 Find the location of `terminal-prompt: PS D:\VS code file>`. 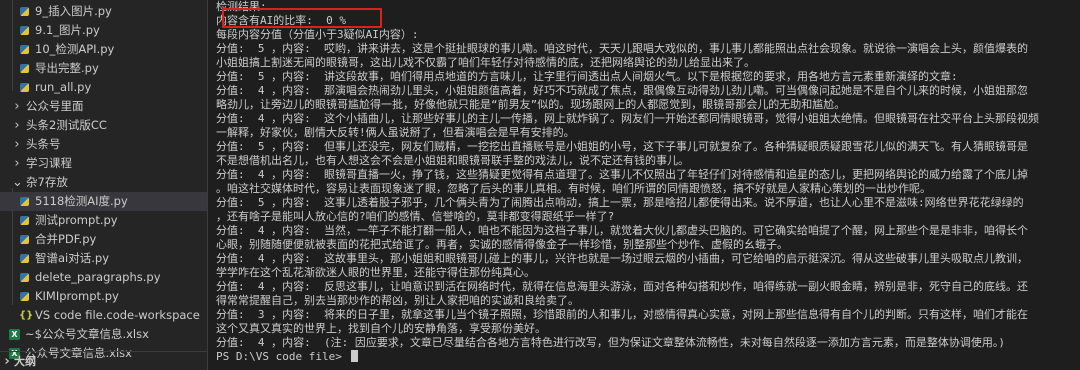

terminal-prompt: PS D:\VS code file> is located at coordinates (287, 357).